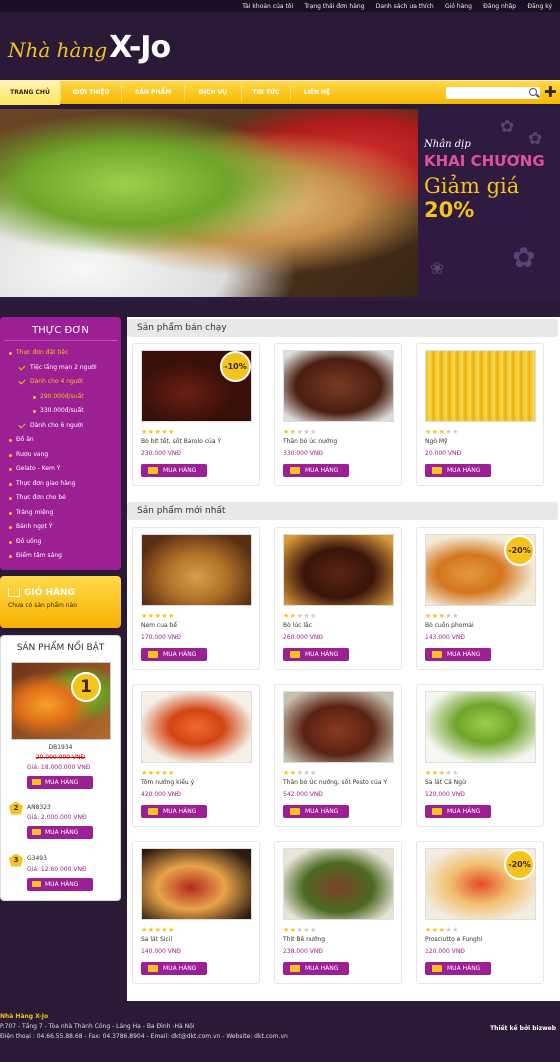 The width and height of the screenshot is (560, 1062). Describe the element at coordinates (89, 47) in the screenshot. I see `site-logo: Nhà hàngX-Jo` at that location.